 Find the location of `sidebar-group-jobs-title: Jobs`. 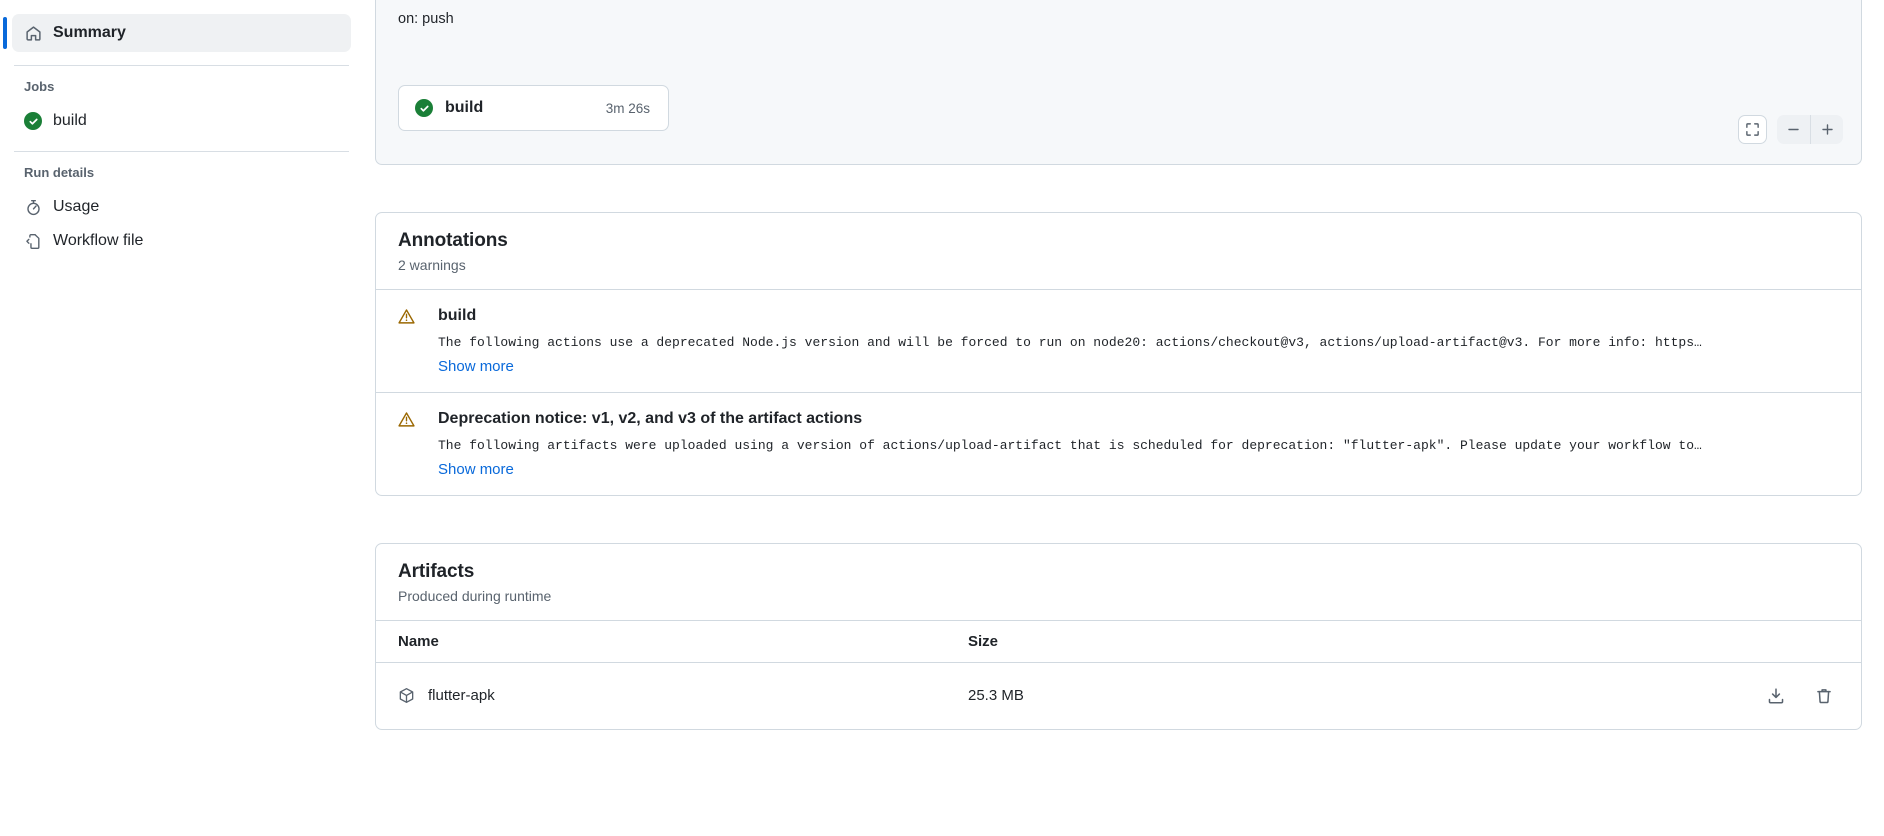

sidebar-group-jobs-title: Jobs is located at coordinates (39, 86).